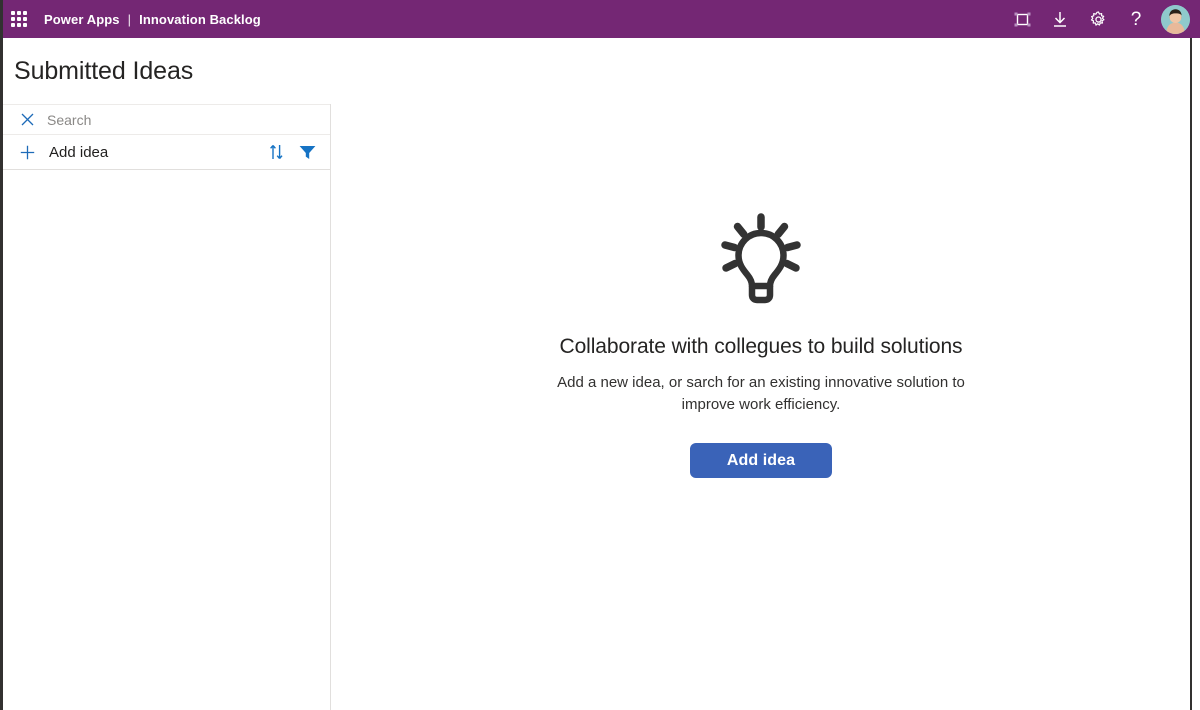  I want to click on window-border-left, so click(1, 355).